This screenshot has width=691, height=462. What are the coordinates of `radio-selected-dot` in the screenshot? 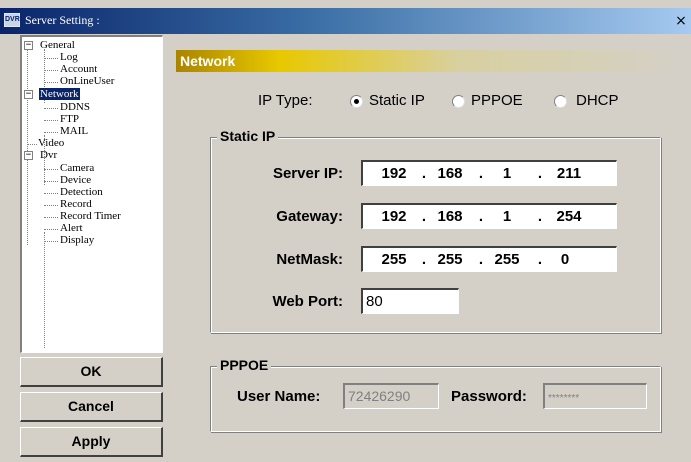 It's located at (356, 101).